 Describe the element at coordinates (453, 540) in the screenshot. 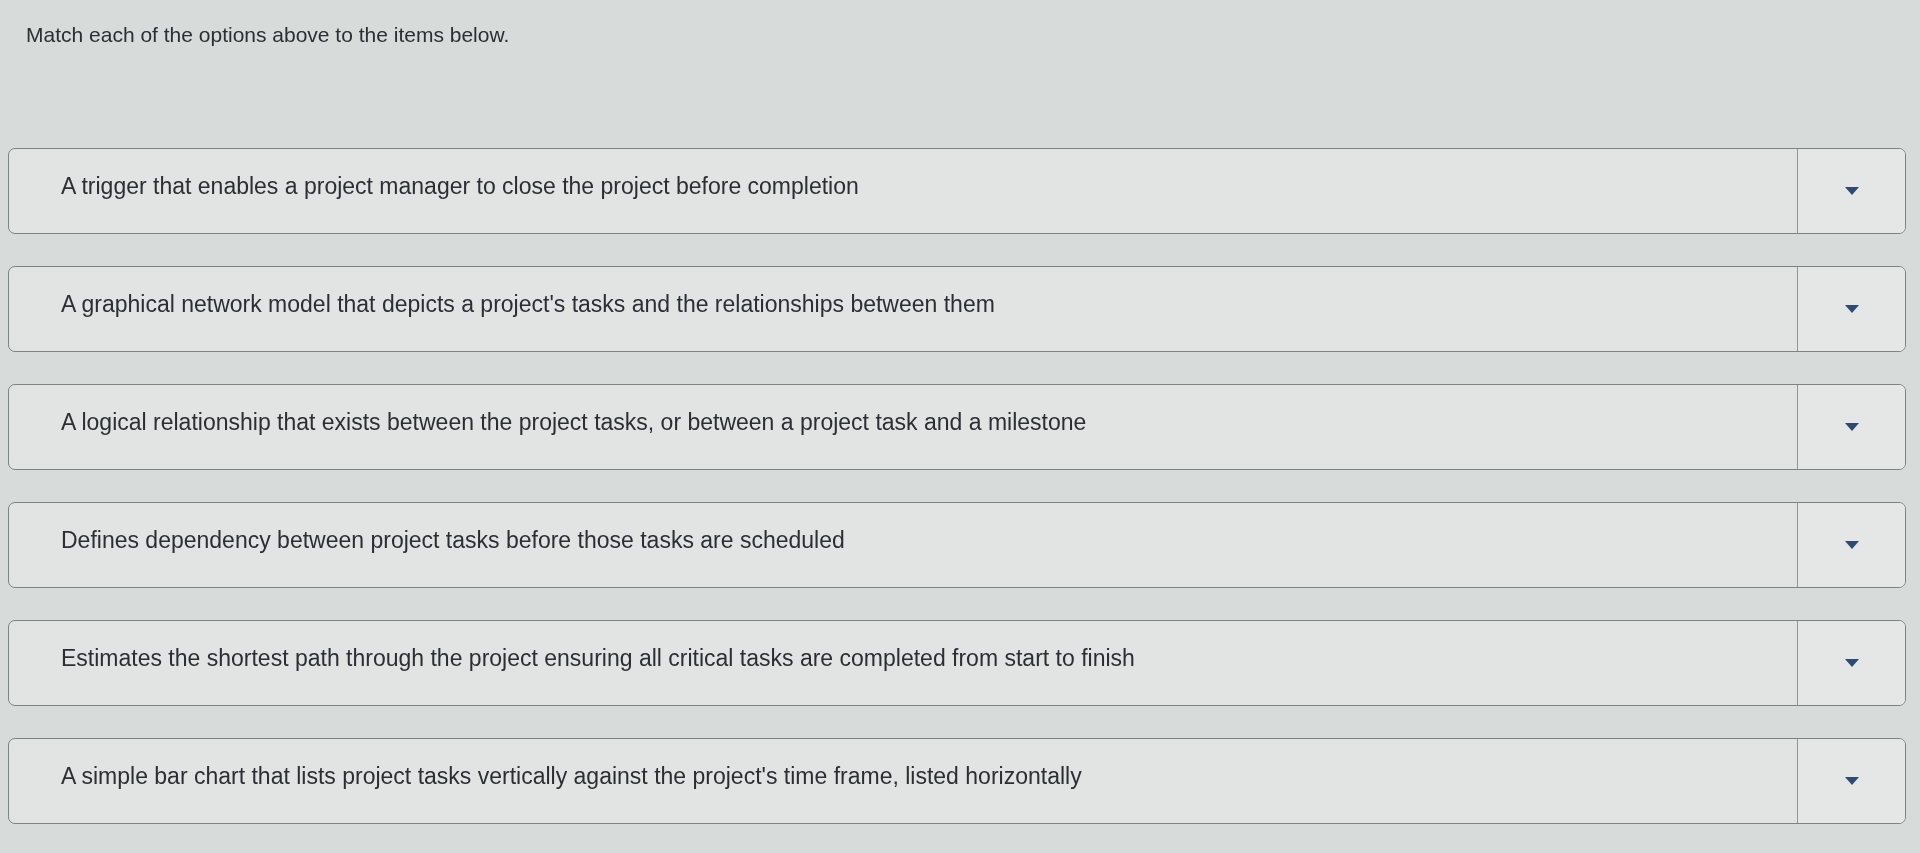

I see `item-text: Defines dependency between project tasks before those tasks are scheduled` at that location.